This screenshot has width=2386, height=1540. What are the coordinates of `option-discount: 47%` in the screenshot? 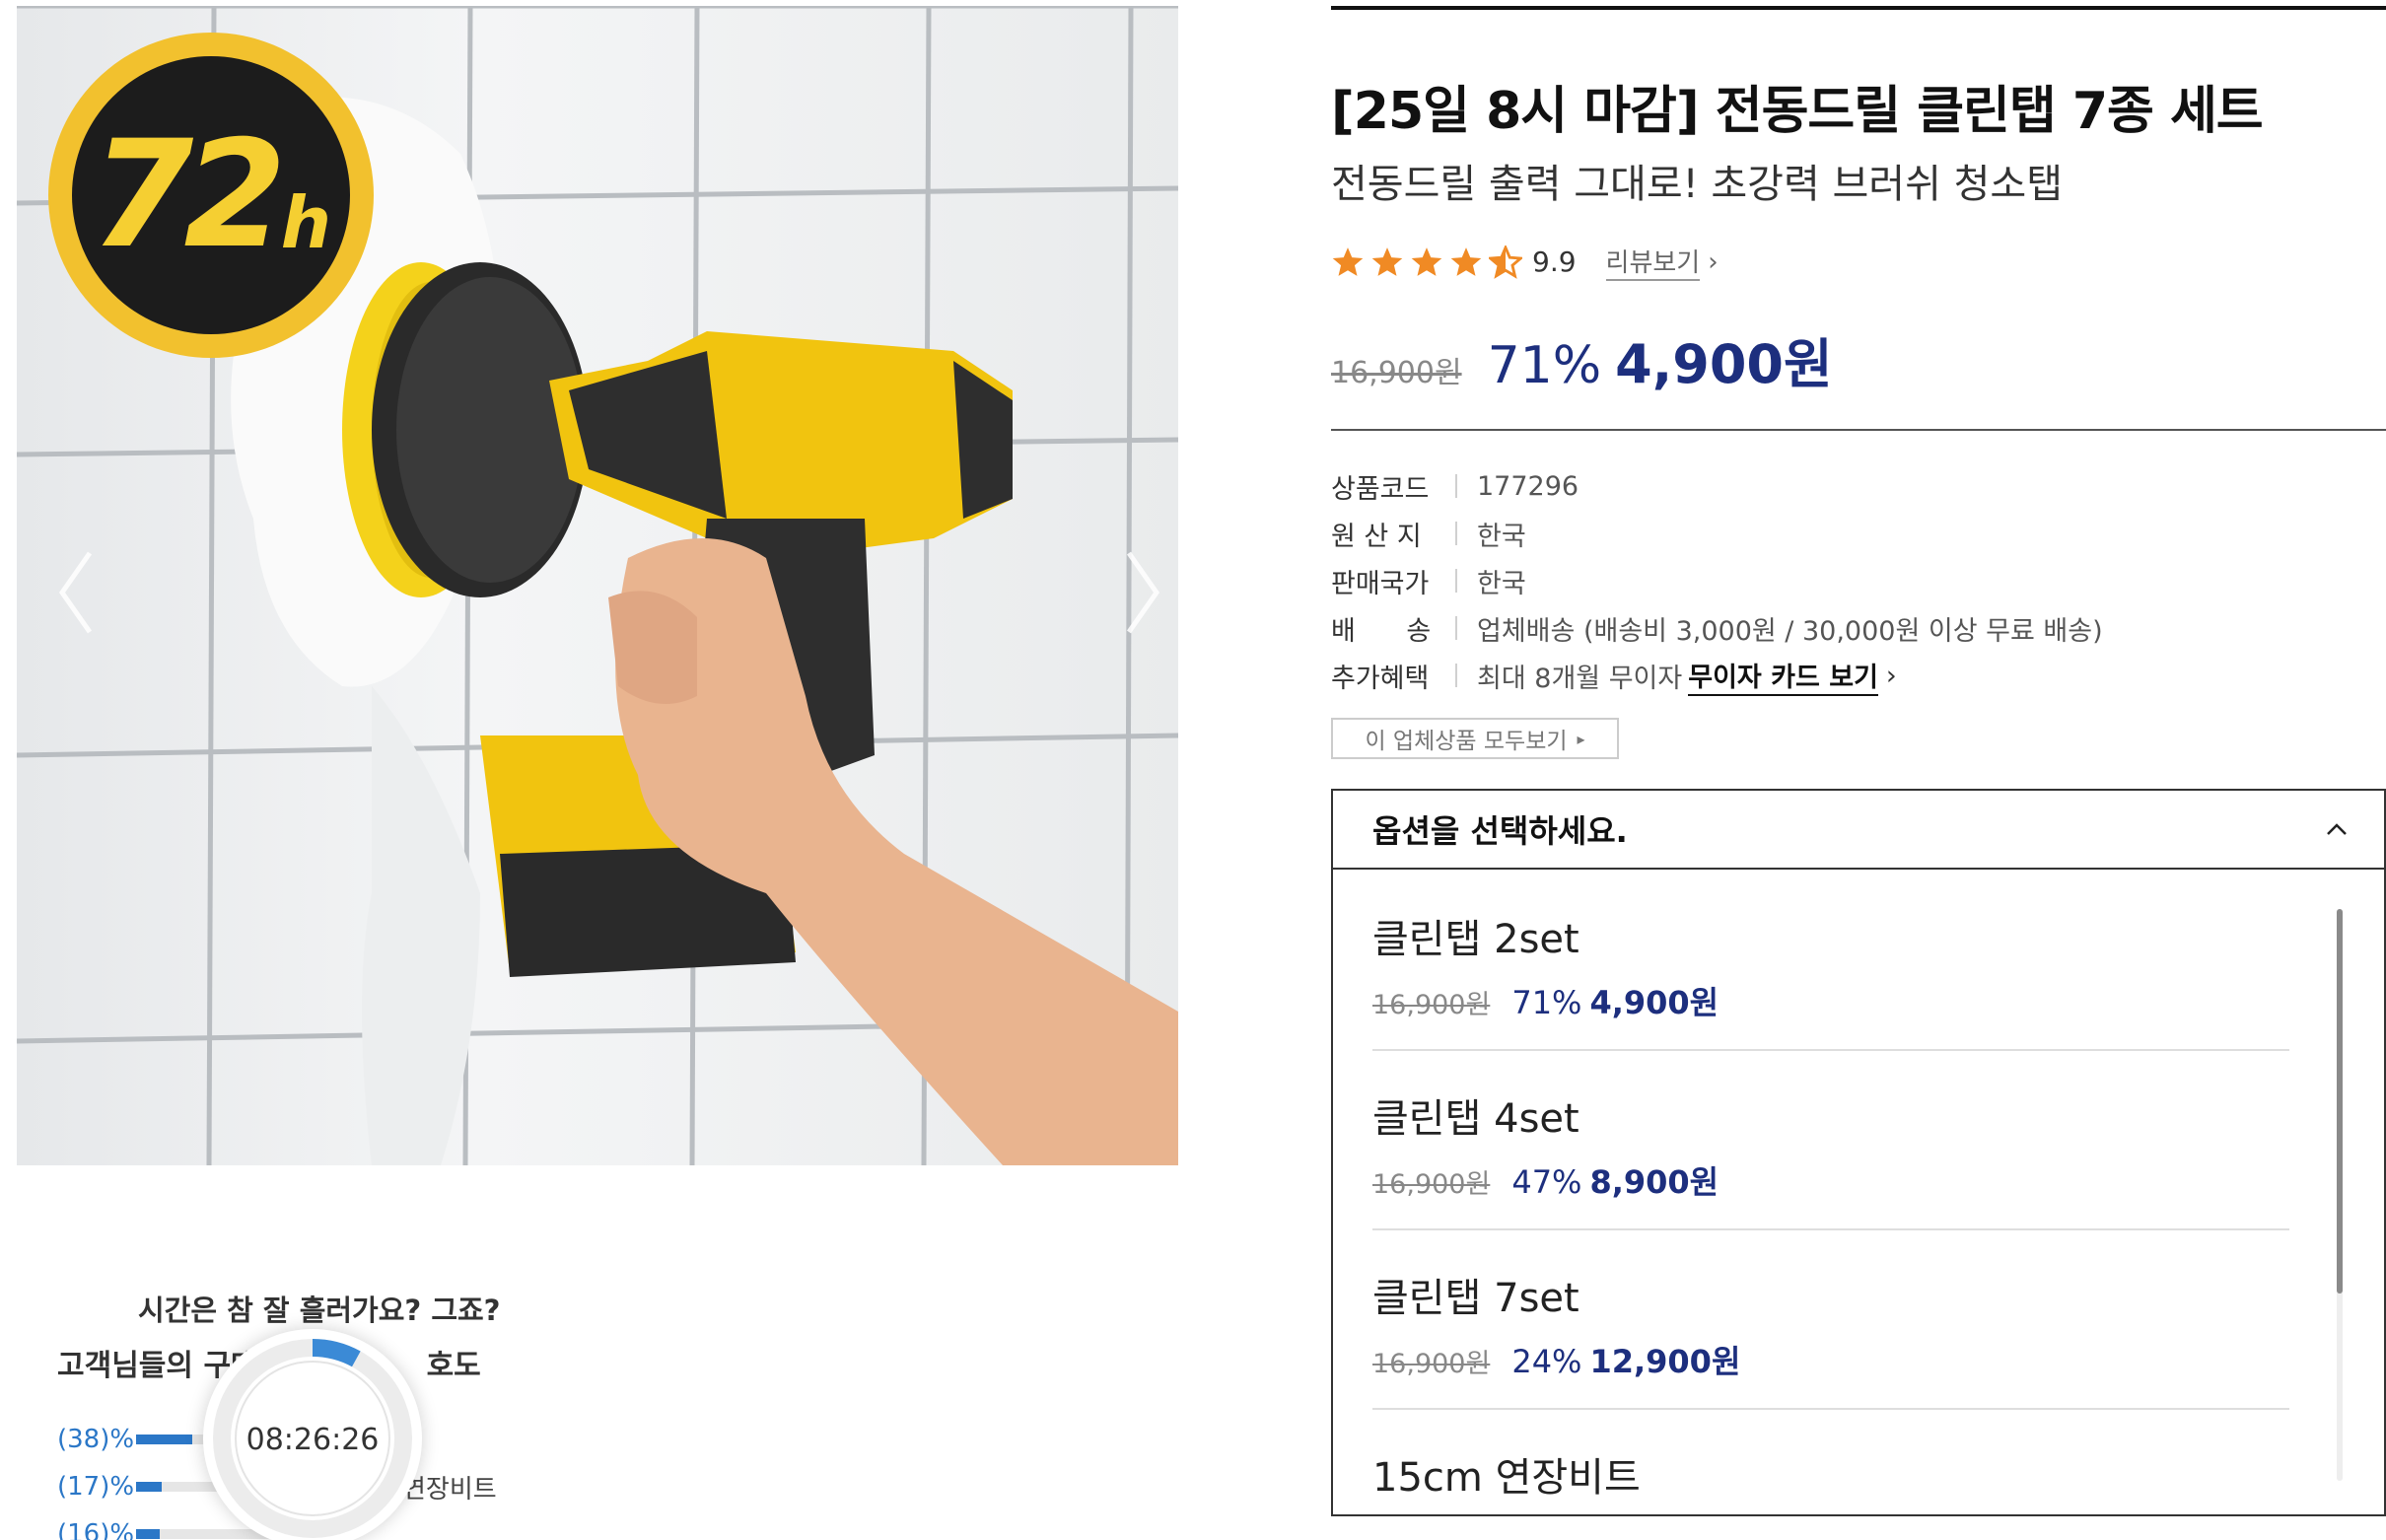 It's located at (1546, 1182).